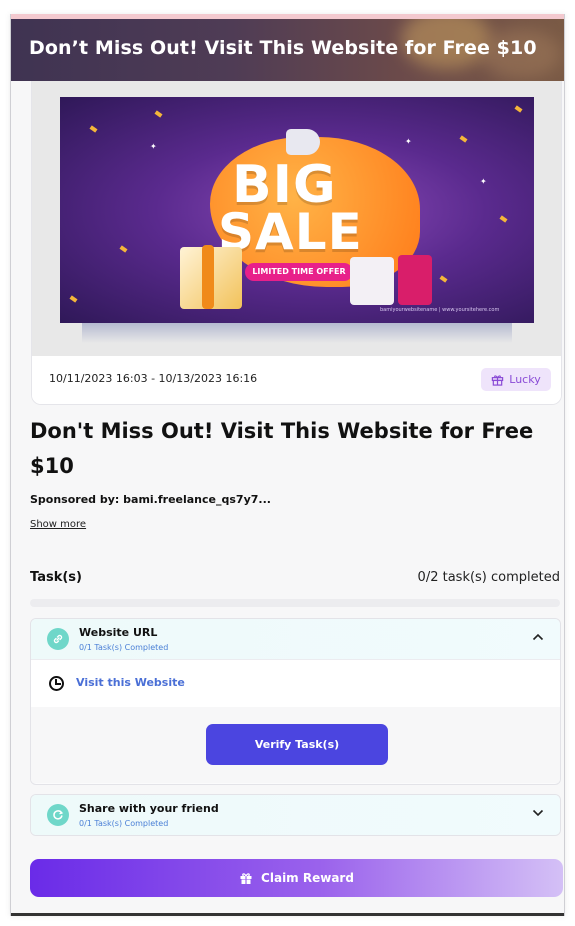 The width and height of the screenshot is (575, 926). Describe the element at coordinates (307, 878) in the screenshot. I see `claim-reward-label: Claim Reward` at that location.